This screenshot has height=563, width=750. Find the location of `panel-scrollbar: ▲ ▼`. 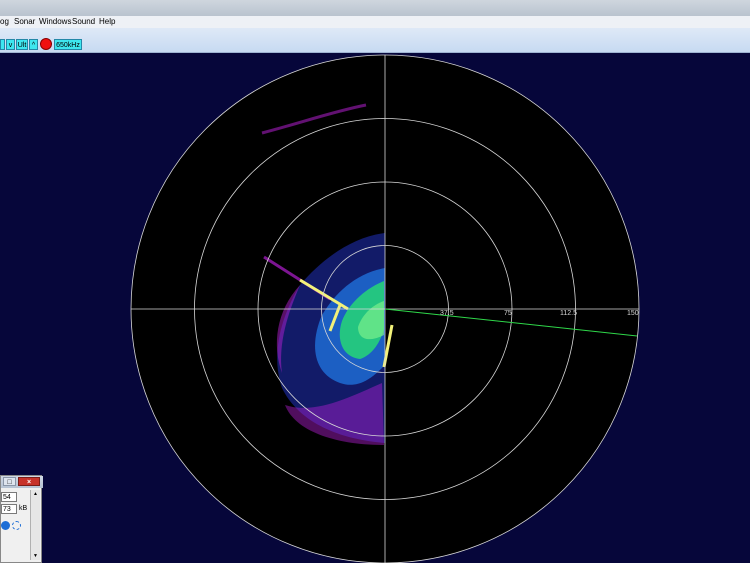

panel-scrollbar: ▲ ▼ is located at coordinates (35, 525).